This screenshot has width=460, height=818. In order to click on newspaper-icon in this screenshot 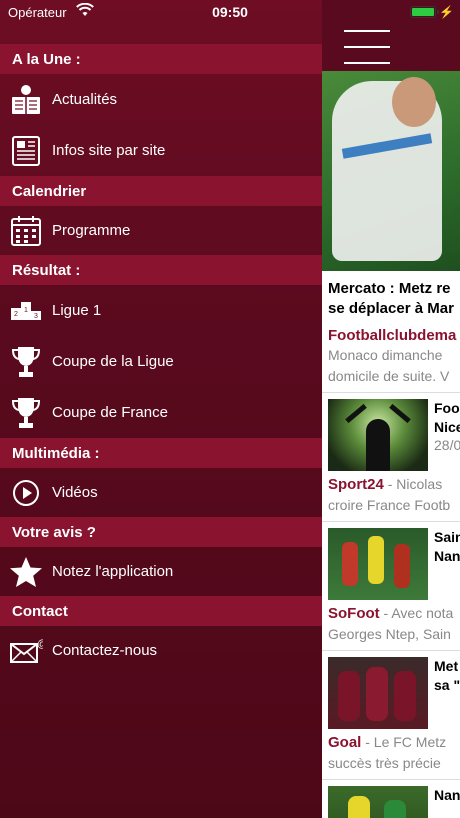, I will do `click(26, 151)`.